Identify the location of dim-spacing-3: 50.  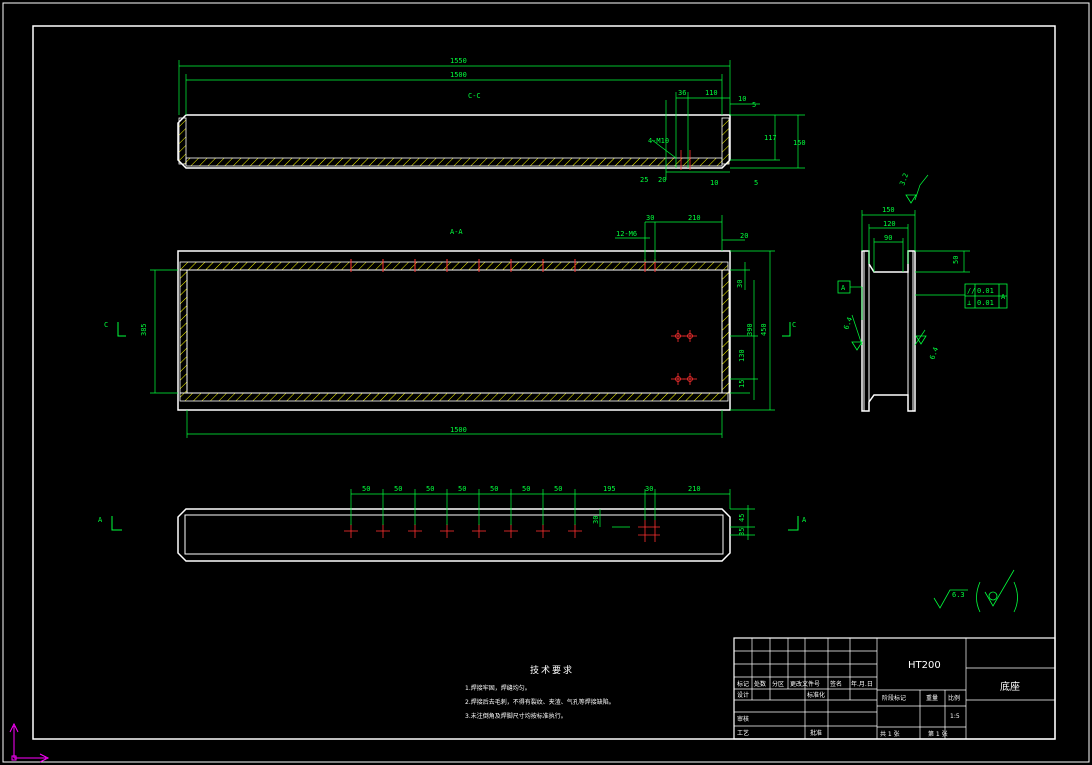
(430, 489).